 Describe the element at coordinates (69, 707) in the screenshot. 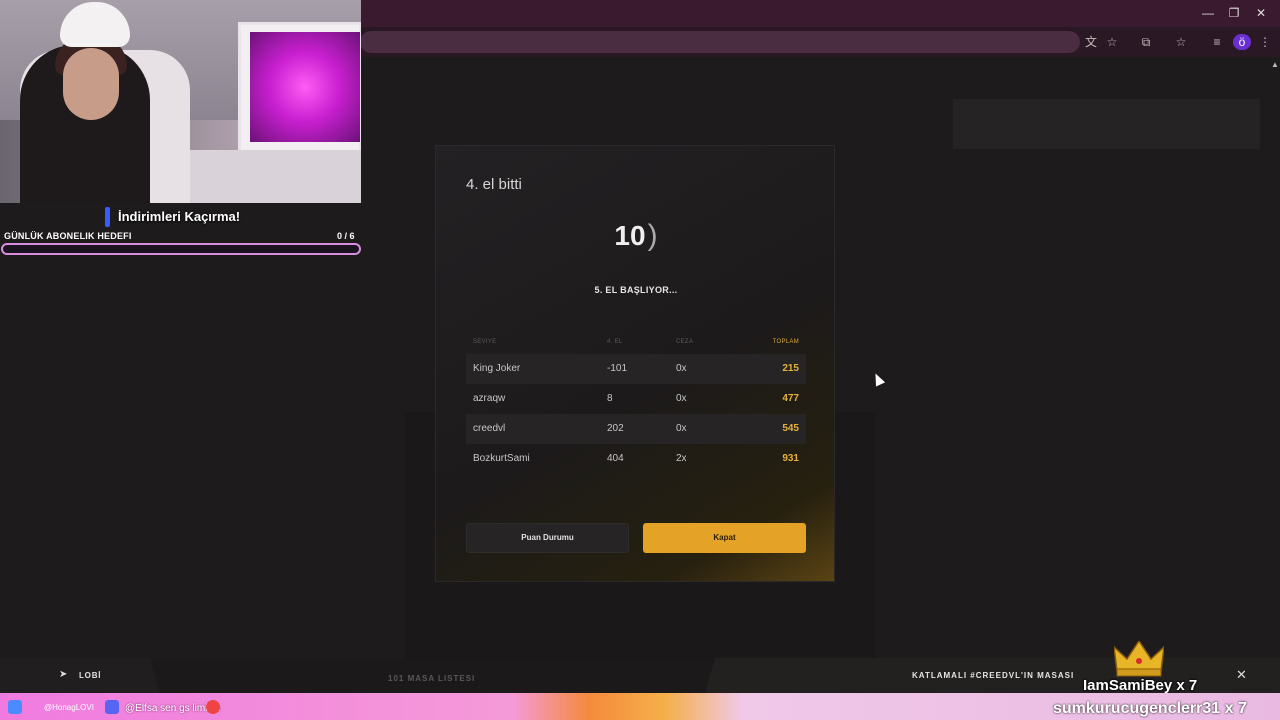

I see `ticker-tag: @HonagLOVI` at that location.